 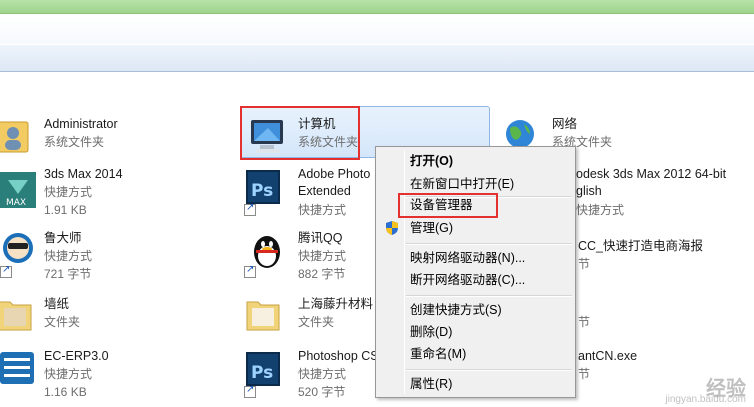 I want to click on file-item-3dsmax2014: MAX 3ds Max 2014 快捷方式 1.91 KB, so click(x=115, y=192).